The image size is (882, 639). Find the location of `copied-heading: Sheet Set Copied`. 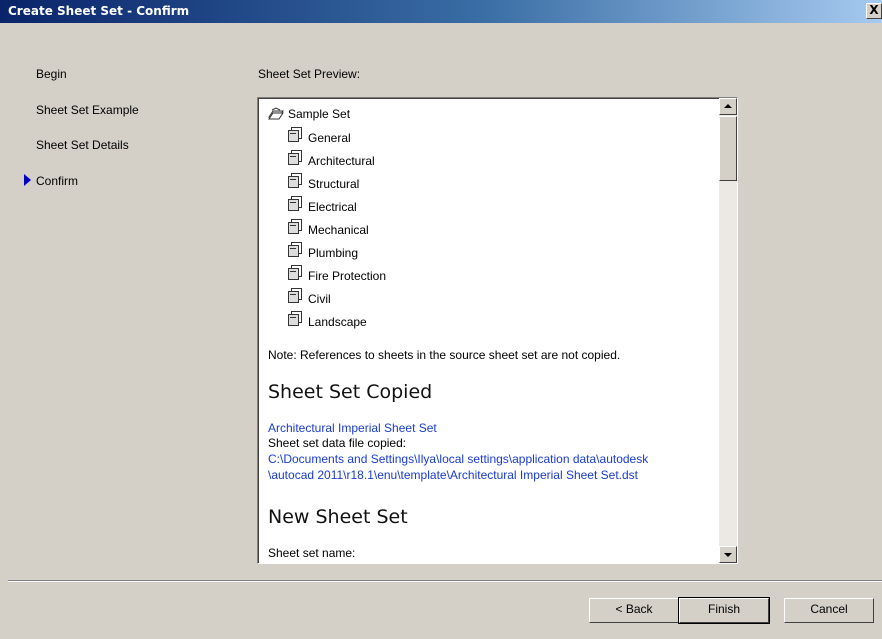

copied-heading: Sheet Set Copied is located at coordinates (350, 392).